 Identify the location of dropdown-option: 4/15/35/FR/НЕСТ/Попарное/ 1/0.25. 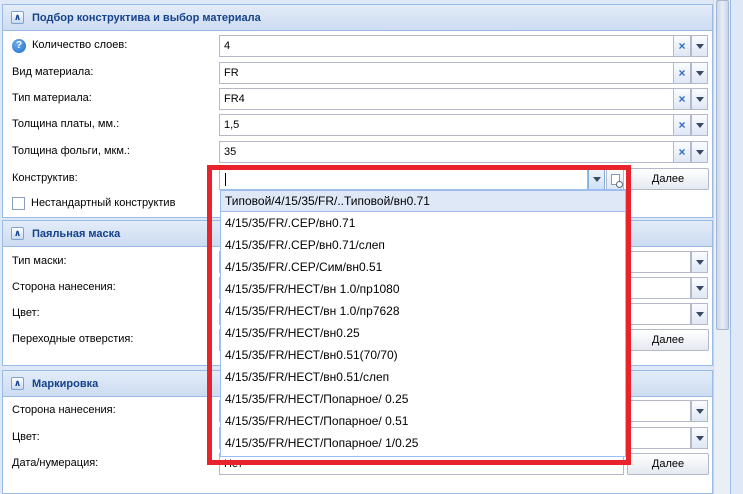
(423, 443).